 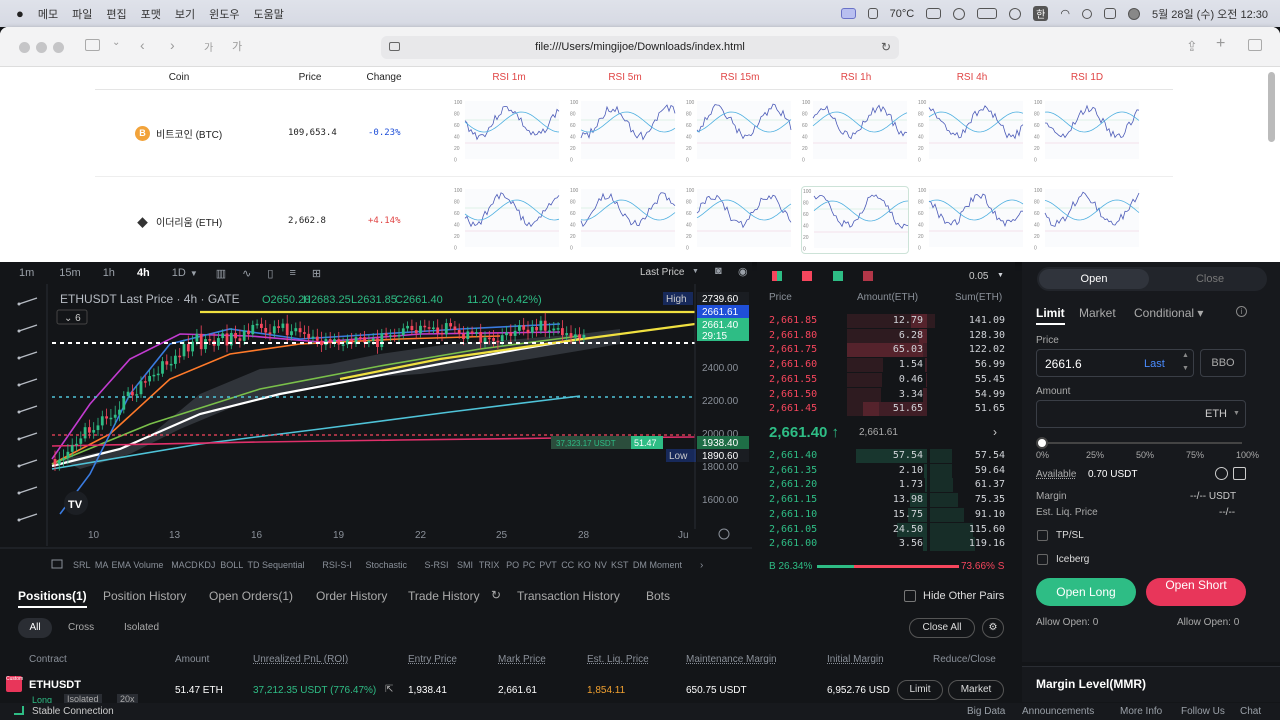 I want to click on refresh-icon: ↻, so click(x=496, y=595).